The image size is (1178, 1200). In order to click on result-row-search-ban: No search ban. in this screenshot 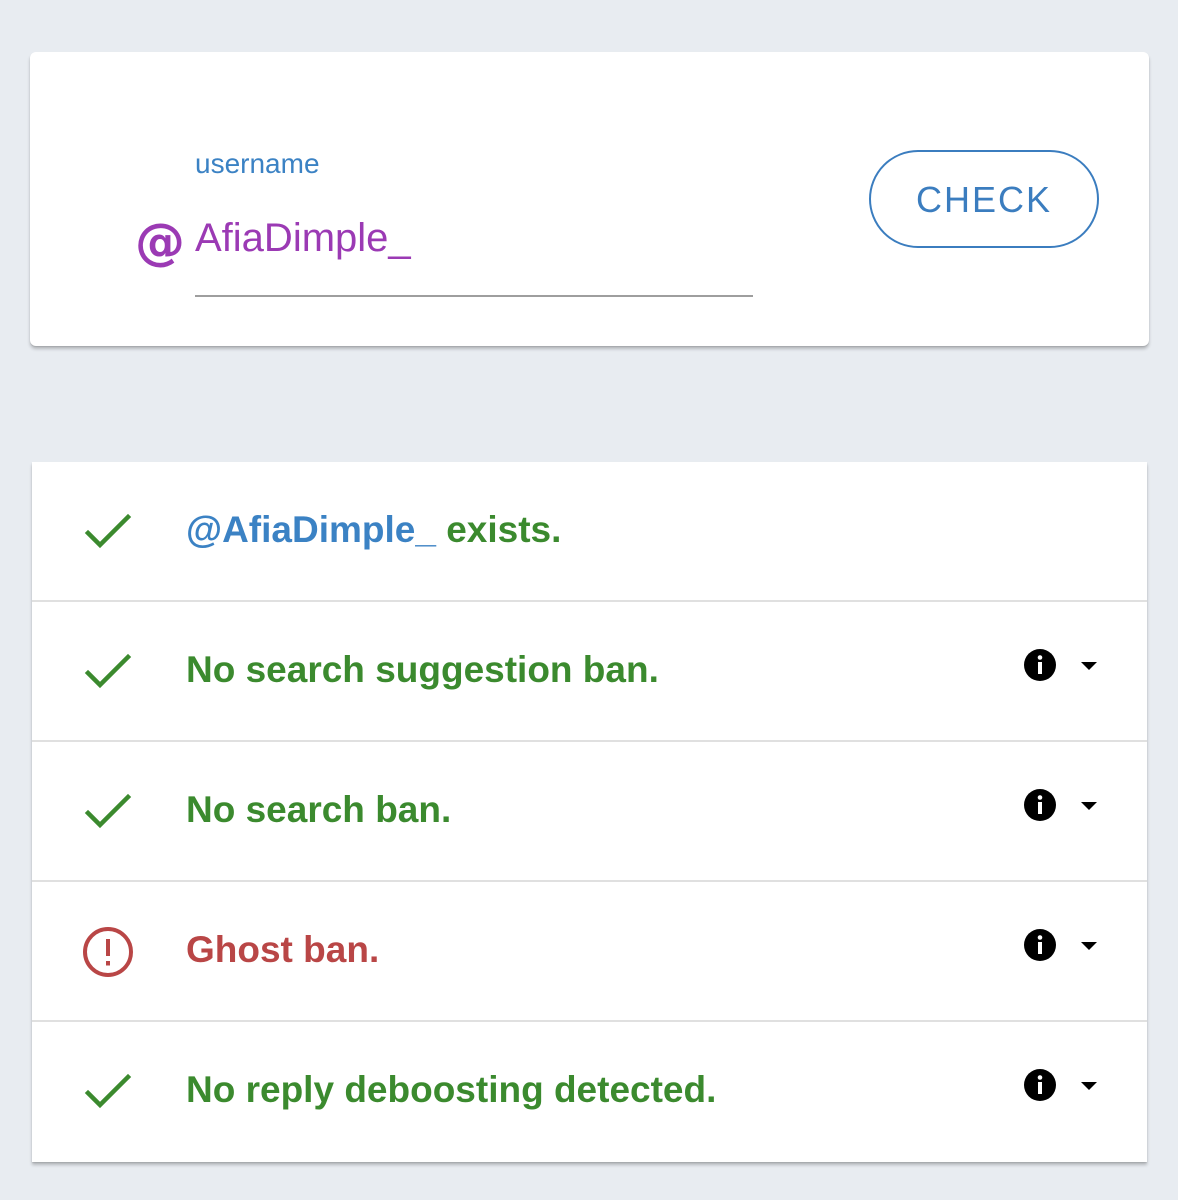, I will do `click(589, 812)`.